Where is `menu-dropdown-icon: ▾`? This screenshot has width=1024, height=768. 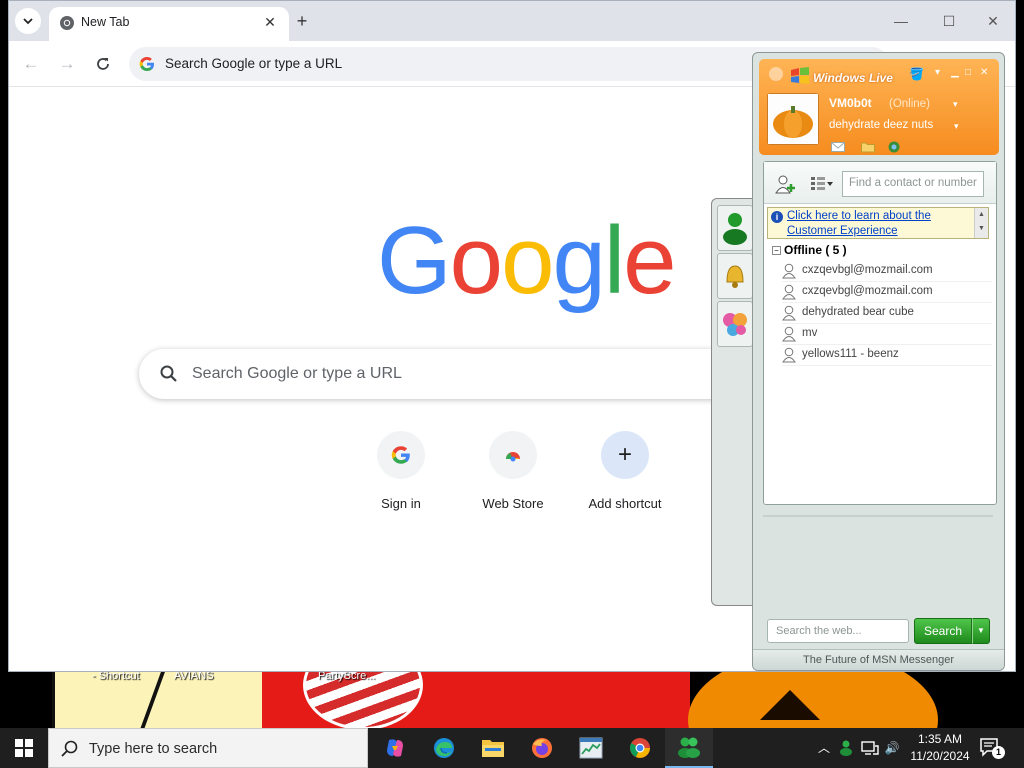
menu-dropdown-icon: ▾ is located at coordinates (937, 72).